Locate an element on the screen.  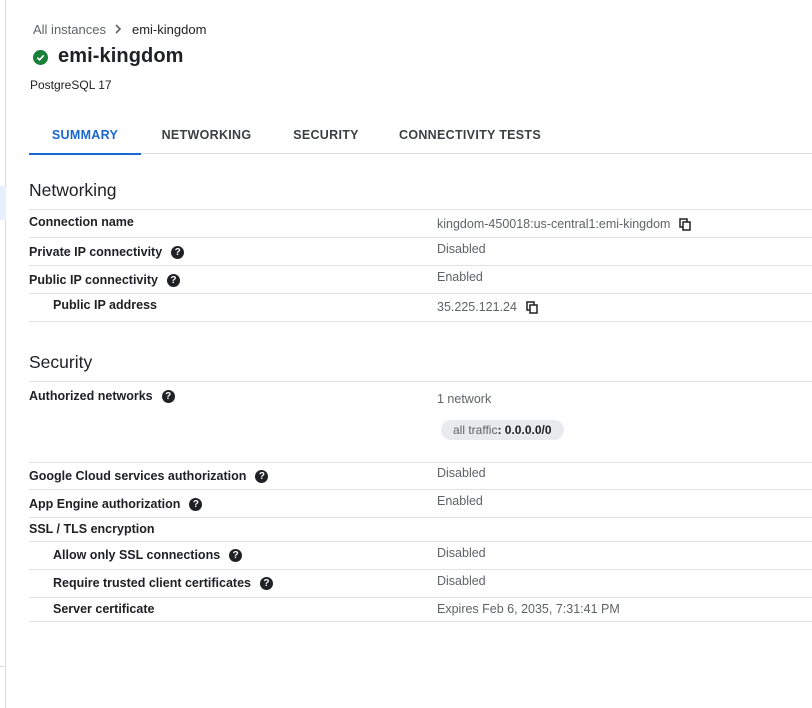
public-ip-label: Public IP connectivity is located at coordinates (93, 280).